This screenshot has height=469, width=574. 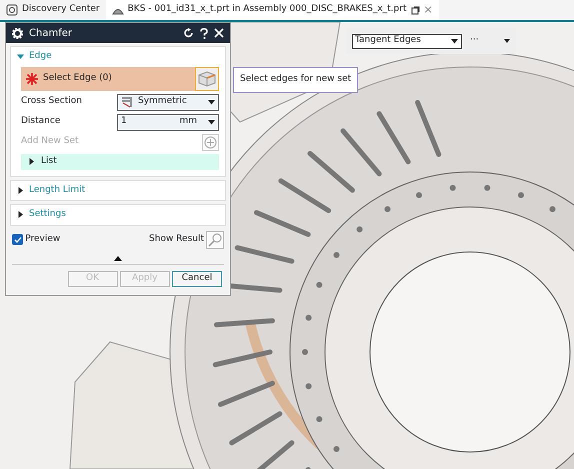 I want to click on tab: BKS - 001_id31_x_t.prt in Assembly 000_DISC_BRAKES_x_t.prt ×, so click(x=272, y=10).